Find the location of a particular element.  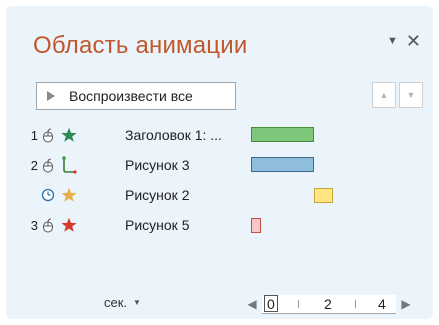

item-label: Рисунок 2 is located at coordinates (157, 195).